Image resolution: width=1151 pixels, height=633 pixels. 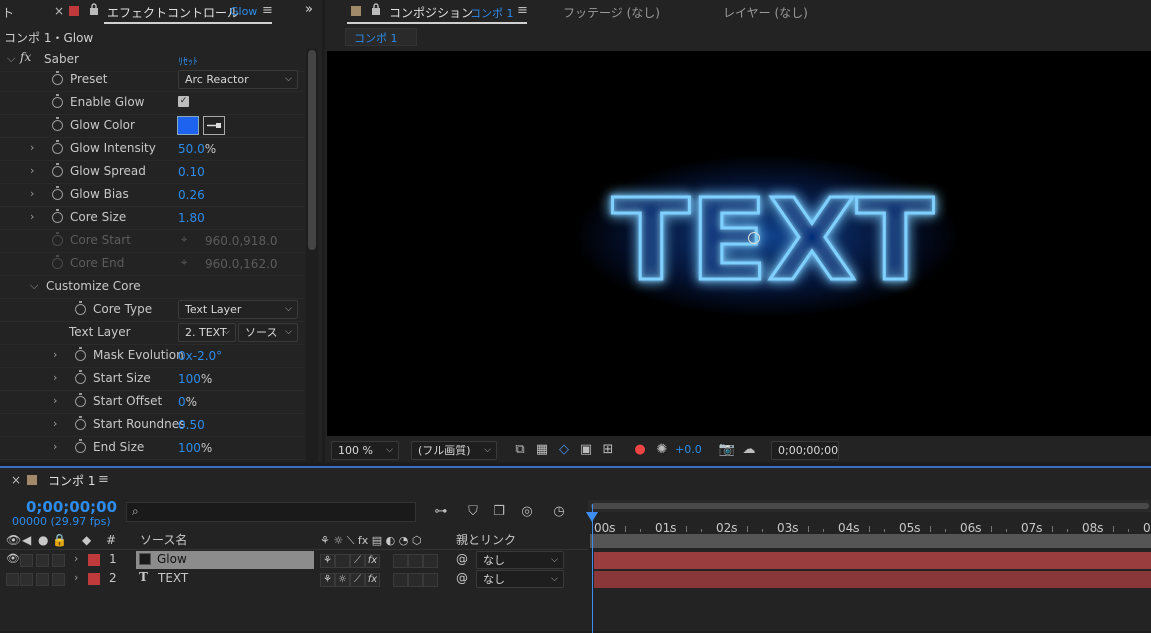 I want to click on core-size-value: 1.80, so click(x=191, y=218).